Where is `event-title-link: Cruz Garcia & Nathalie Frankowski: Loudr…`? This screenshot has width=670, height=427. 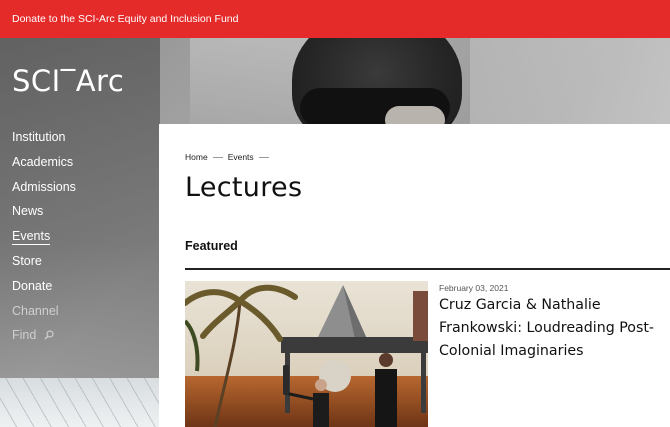
event-title-link: Cruz Garcia & Nathalie Frankowski: Loudr… is located at coordinates (554, 328).